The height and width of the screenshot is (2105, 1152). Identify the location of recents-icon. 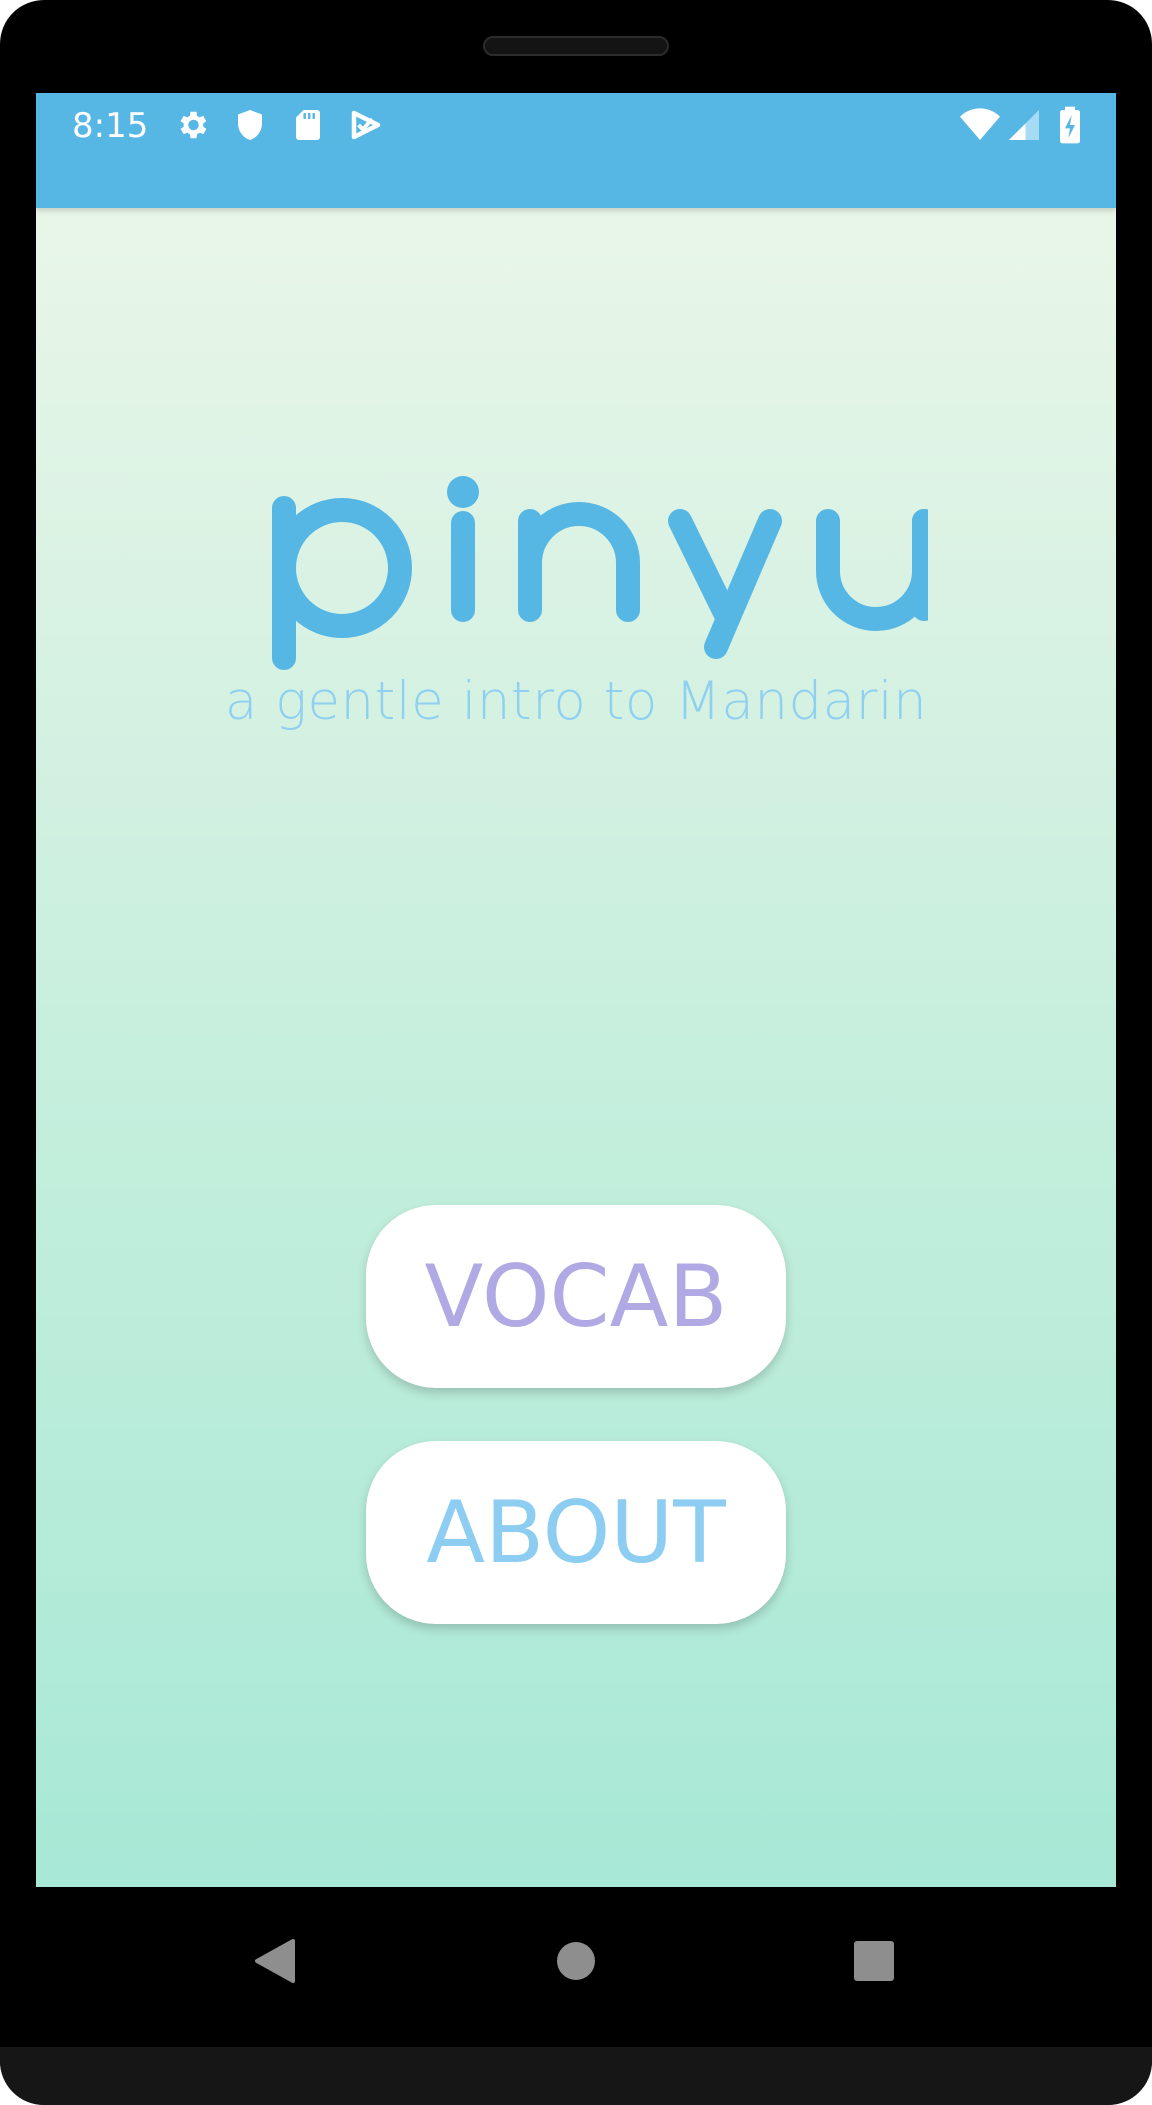
(874, 1961).